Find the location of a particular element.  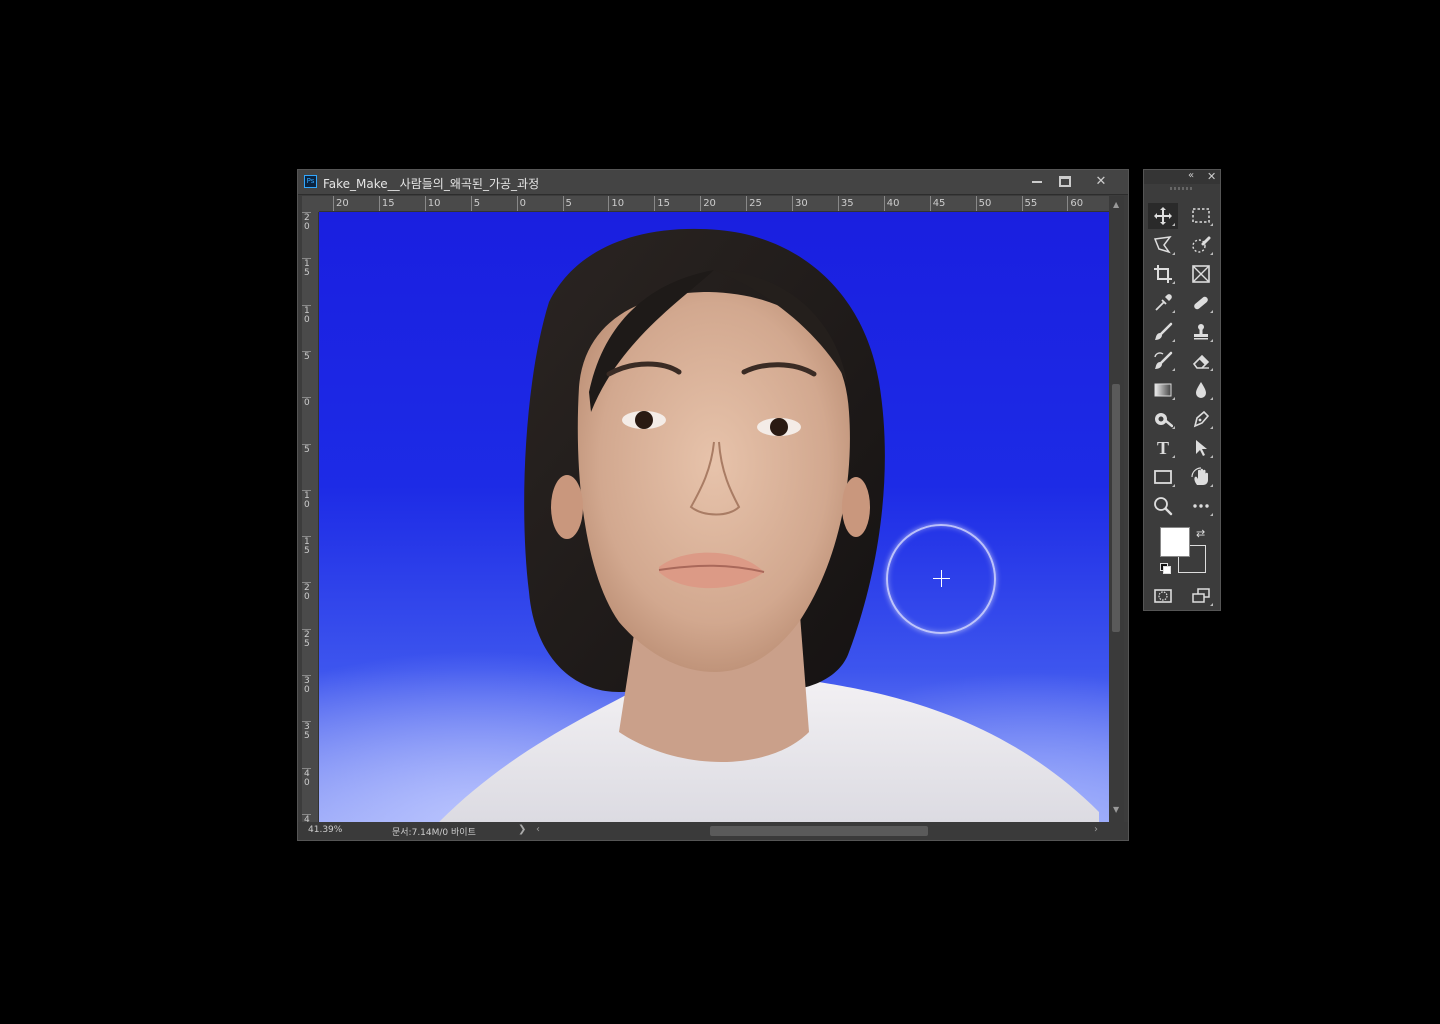

minimize-icon is located at coordinates (1037, 181).